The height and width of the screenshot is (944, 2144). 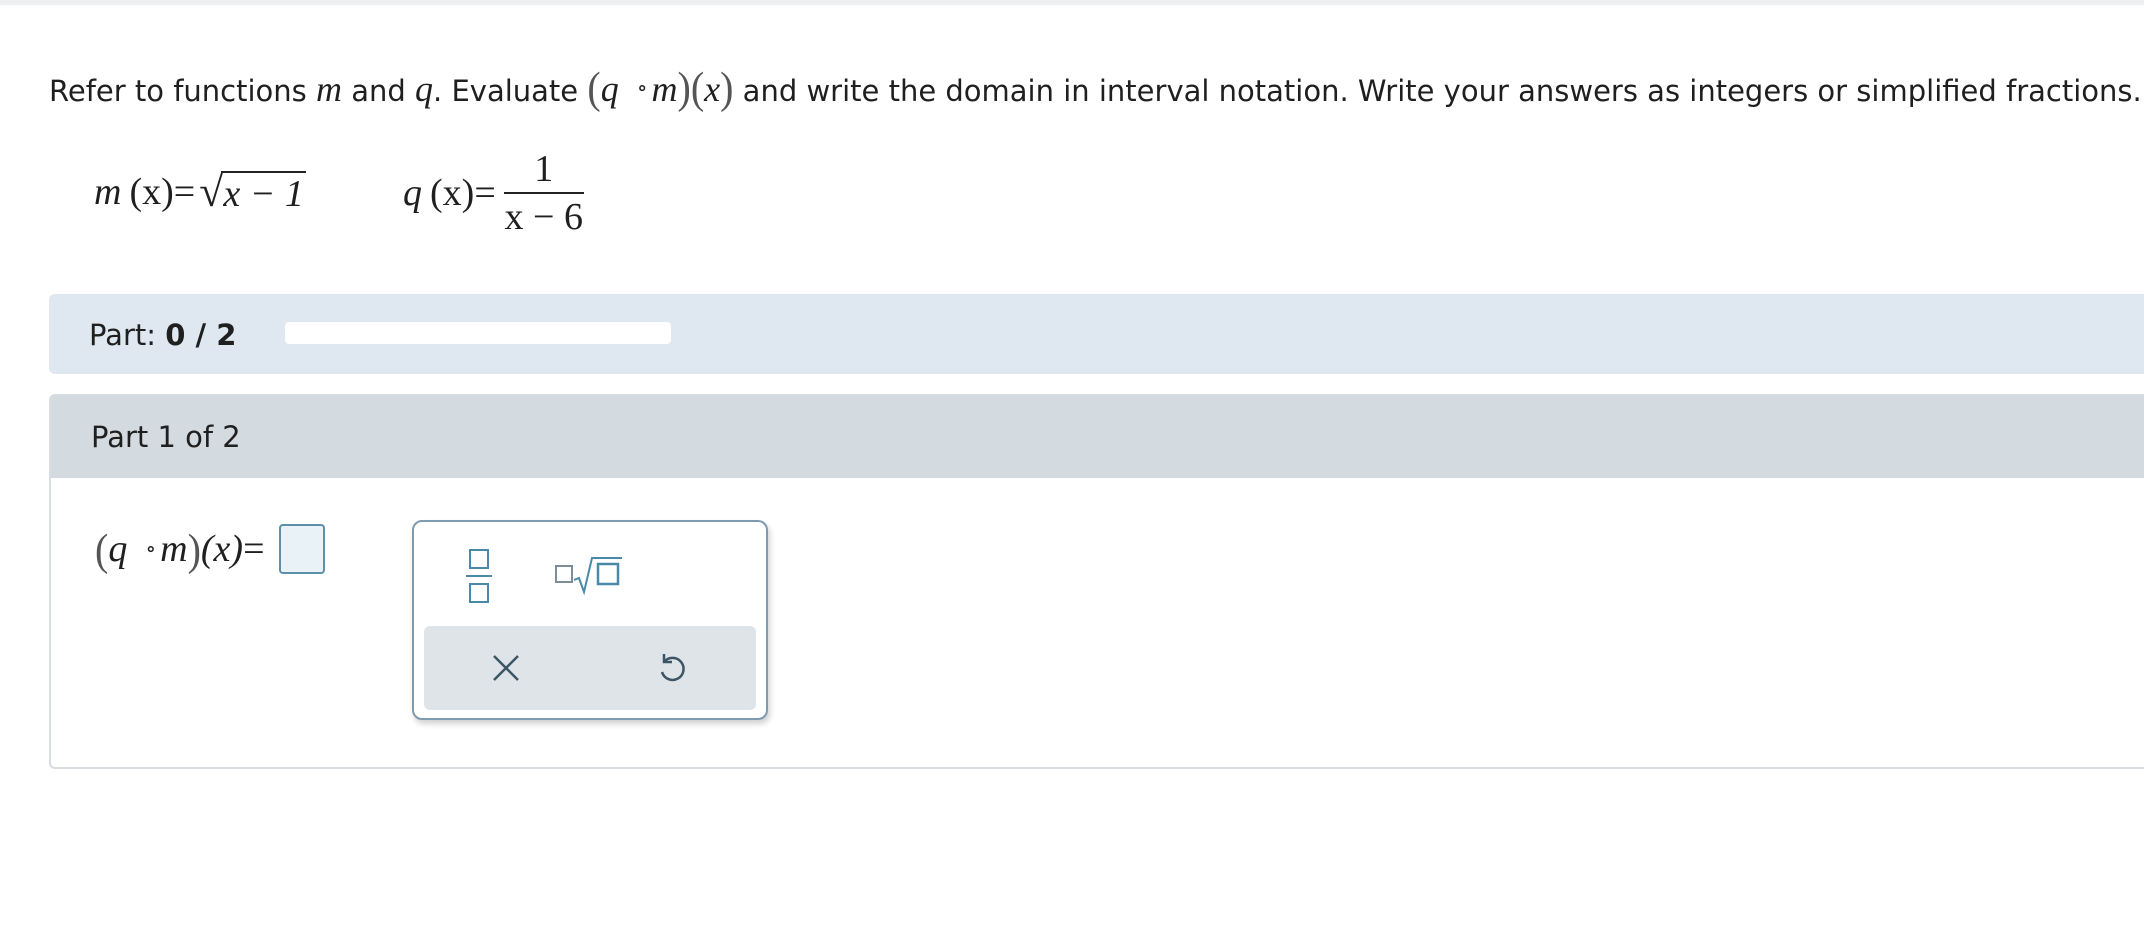 I want to click on func-m-name: m, so click(x=108, y=192).